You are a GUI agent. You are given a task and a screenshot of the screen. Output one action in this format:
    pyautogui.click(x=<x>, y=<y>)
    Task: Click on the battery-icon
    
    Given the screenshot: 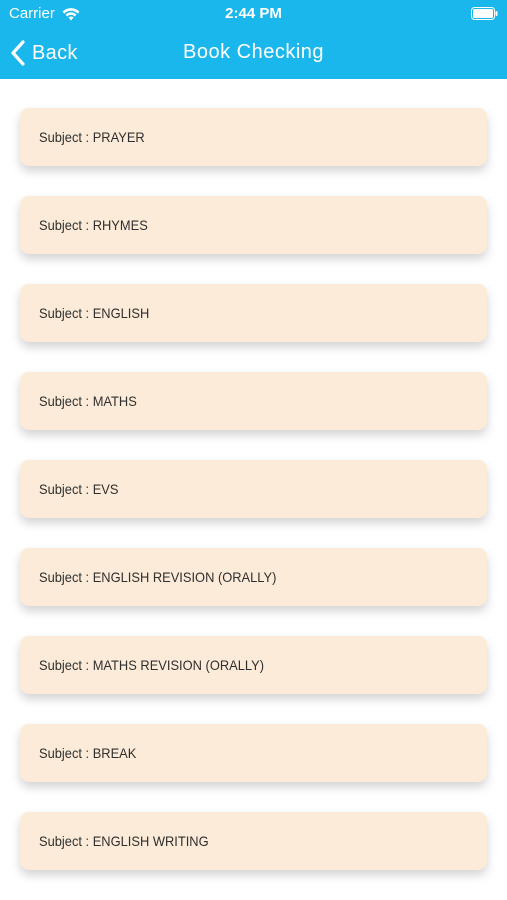 What is the action you would take?
    pyautogui.click(x=484, y=13)
    